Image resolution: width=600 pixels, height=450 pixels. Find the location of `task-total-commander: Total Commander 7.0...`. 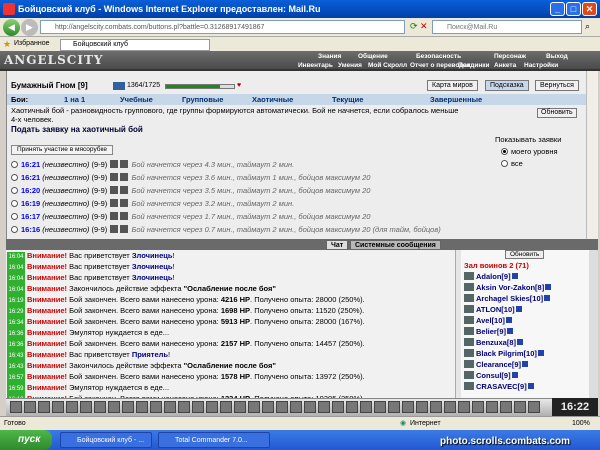

task-total-commander: Total Commander 7.0... is located at coordinates (214, 440).